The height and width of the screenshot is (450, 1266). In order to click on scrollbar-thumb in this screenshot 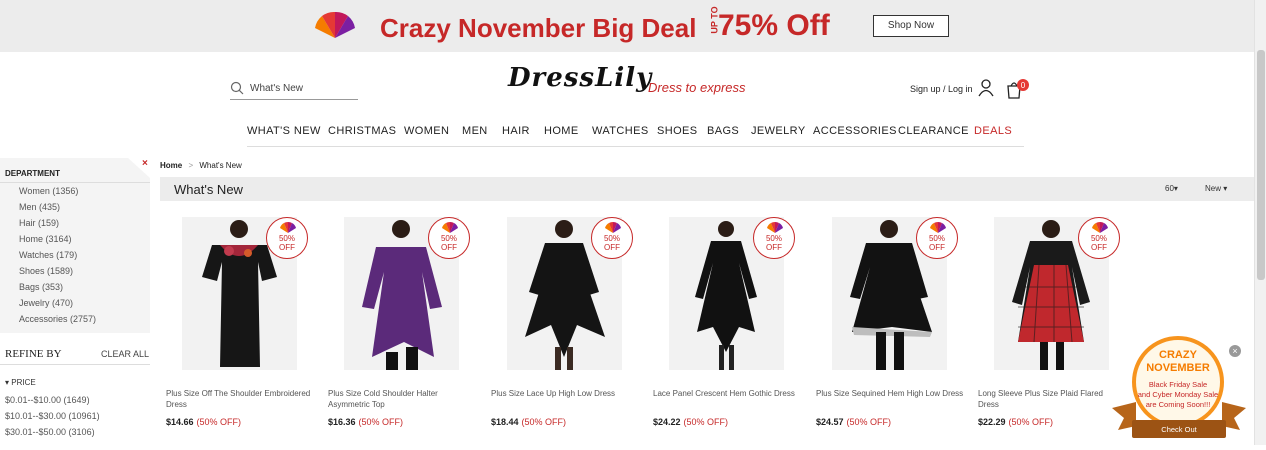, I will do `click(1261, 165)`.